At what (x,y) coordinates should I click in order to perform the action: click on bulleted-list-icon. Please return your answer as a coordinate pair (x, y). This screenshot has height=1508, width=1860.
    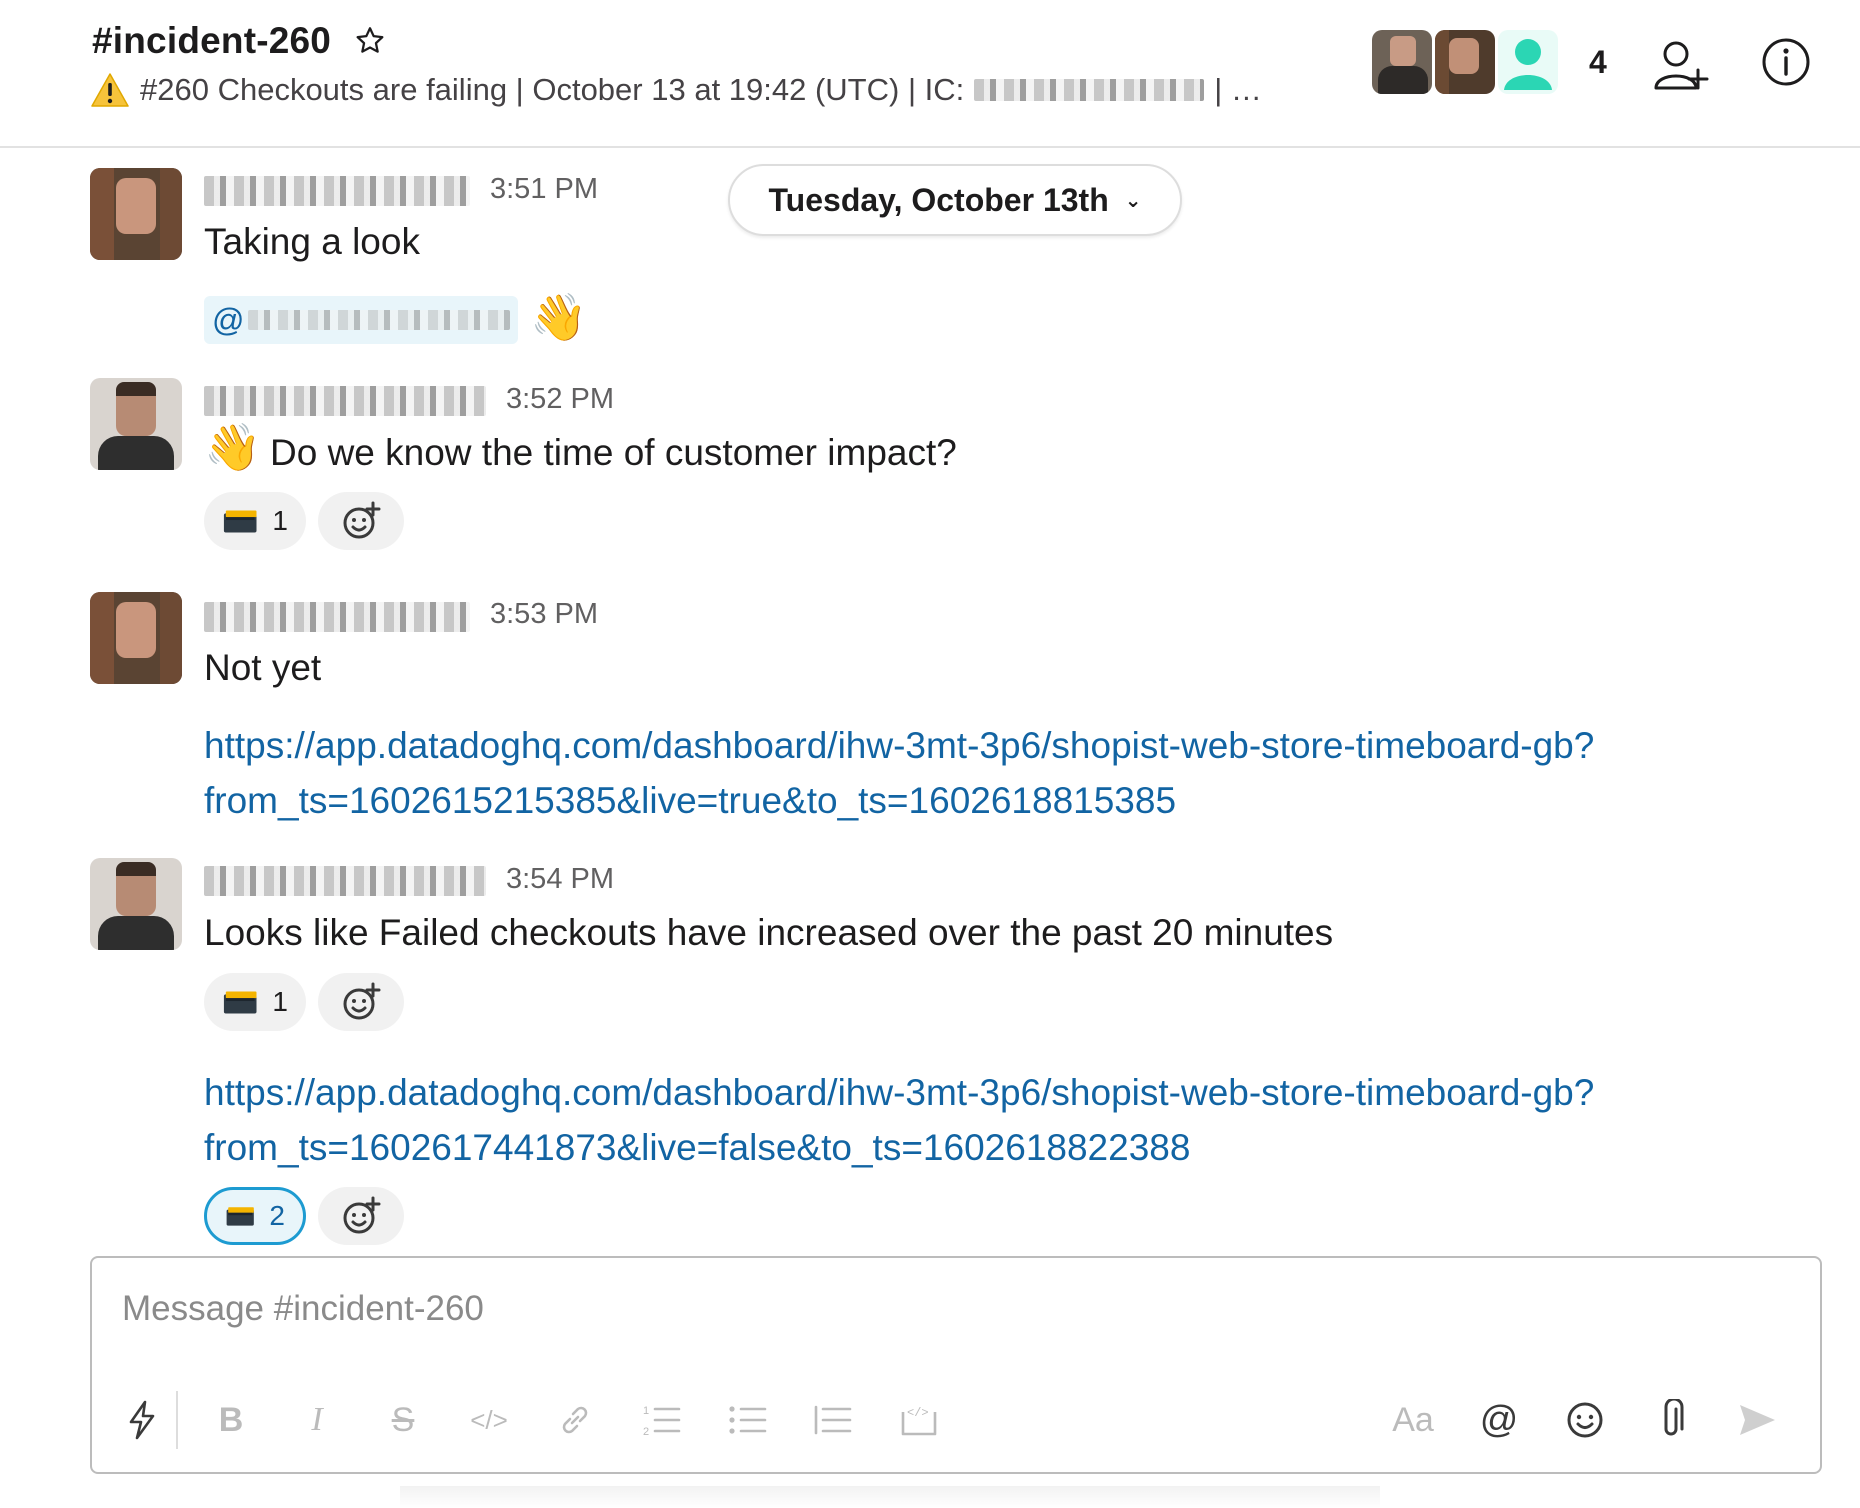
    Looking at the image, I should click on (748, 1420).